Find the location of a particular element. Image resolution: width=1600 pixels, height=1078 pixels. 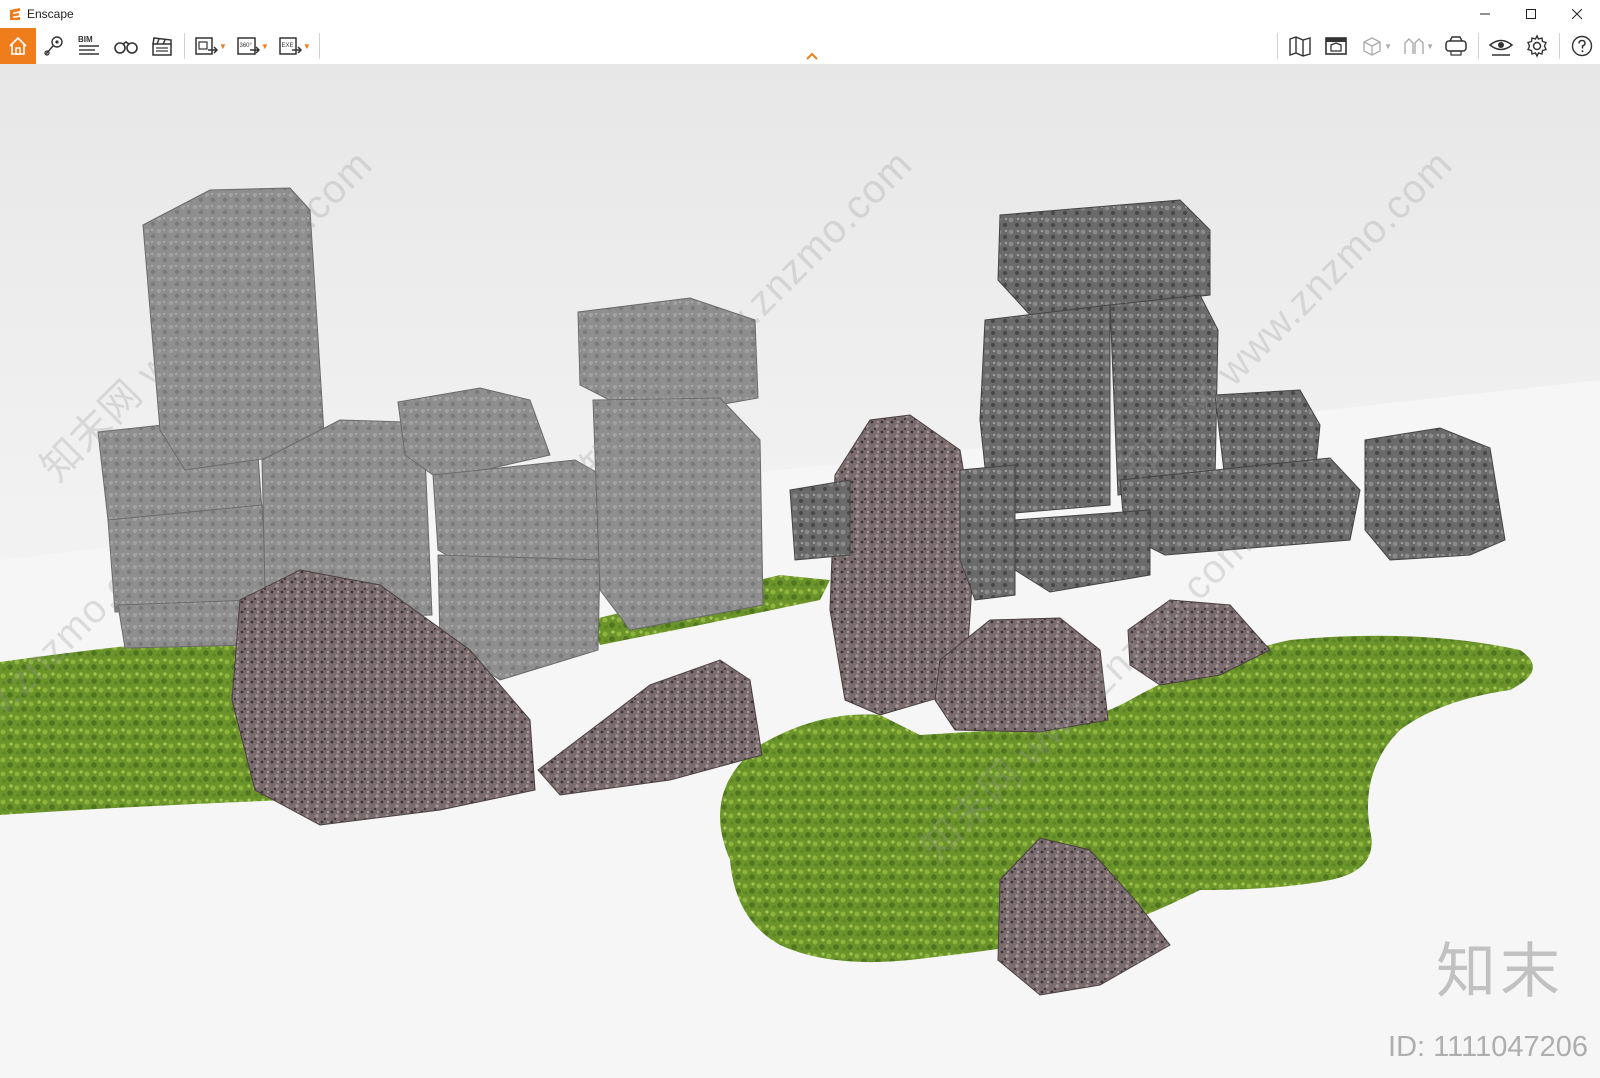

enscape-logo-icon is located at coordinates (15, 14).